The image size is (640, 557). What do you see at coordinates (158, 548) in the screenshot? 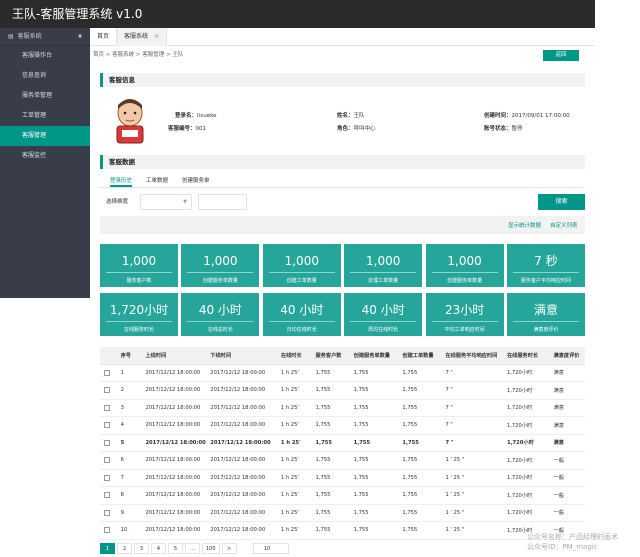
I see `page-button: 4` at bounding box center [158, 548].